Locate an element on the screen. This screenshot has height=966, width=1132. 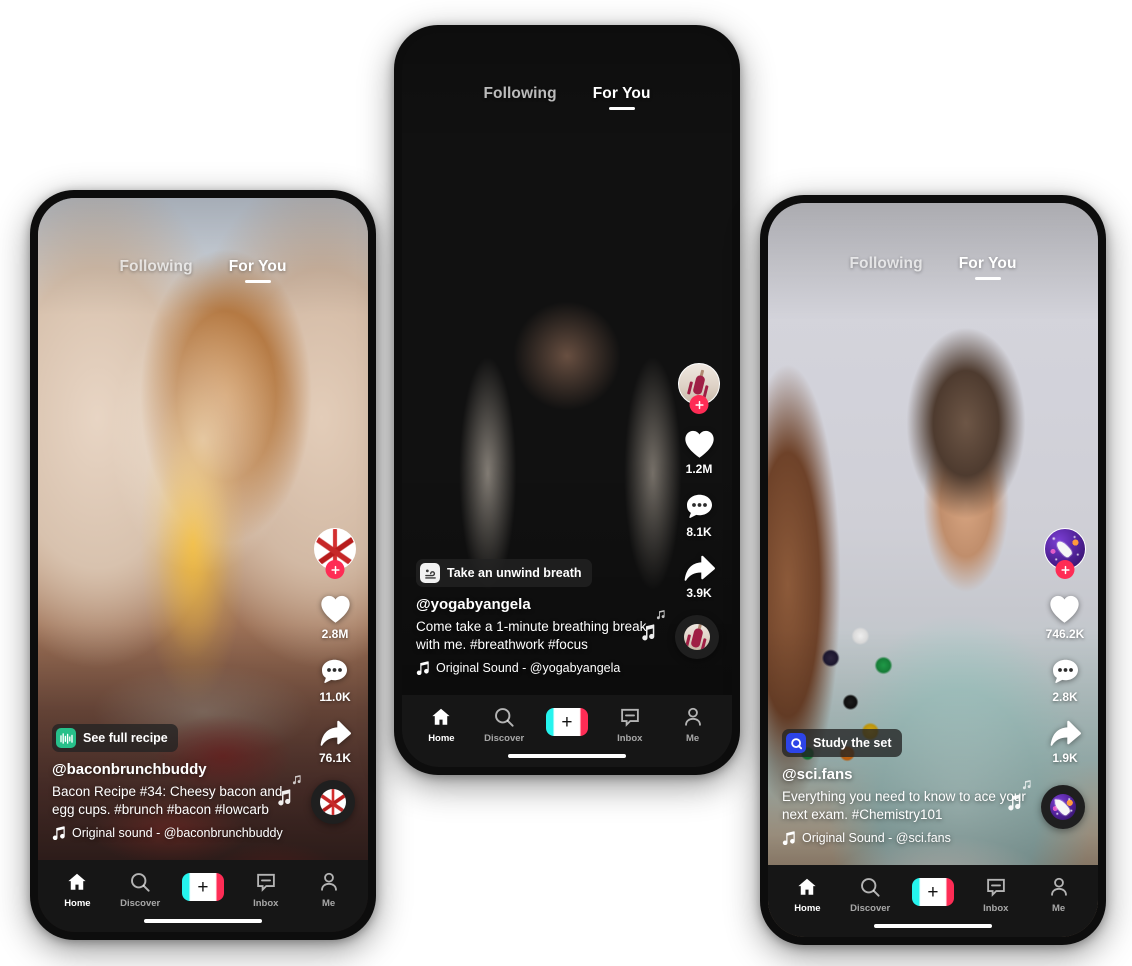
quizlet-icon is located at coordinates (796, 743).